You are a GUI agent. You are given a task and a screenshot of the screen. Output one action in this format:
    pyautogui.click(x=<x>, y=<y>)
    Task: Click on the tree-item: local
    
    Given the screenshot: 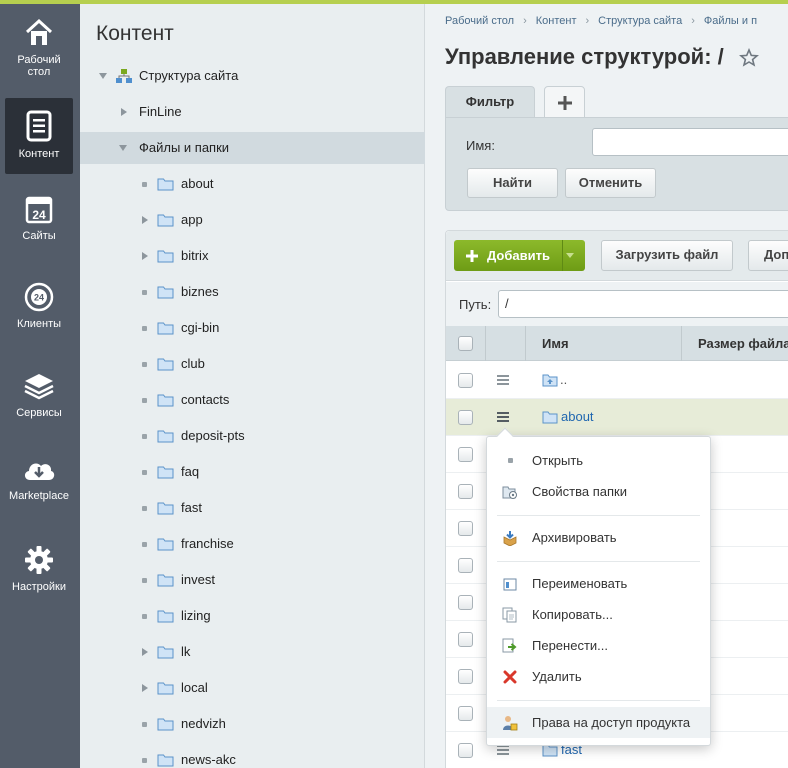 What is the action you would take?
    pyautogui.click(x=252, y=688)
    